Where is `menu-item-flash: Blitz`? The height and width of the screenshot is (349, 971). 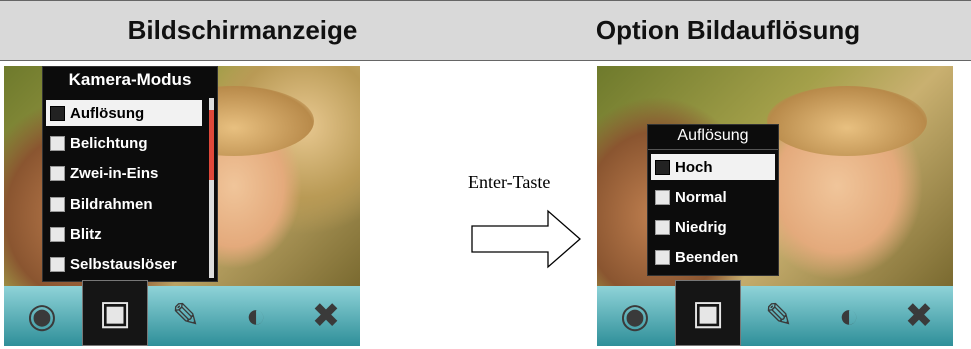 menu-item-flash: Blitz is located at coordinates (124, 234).